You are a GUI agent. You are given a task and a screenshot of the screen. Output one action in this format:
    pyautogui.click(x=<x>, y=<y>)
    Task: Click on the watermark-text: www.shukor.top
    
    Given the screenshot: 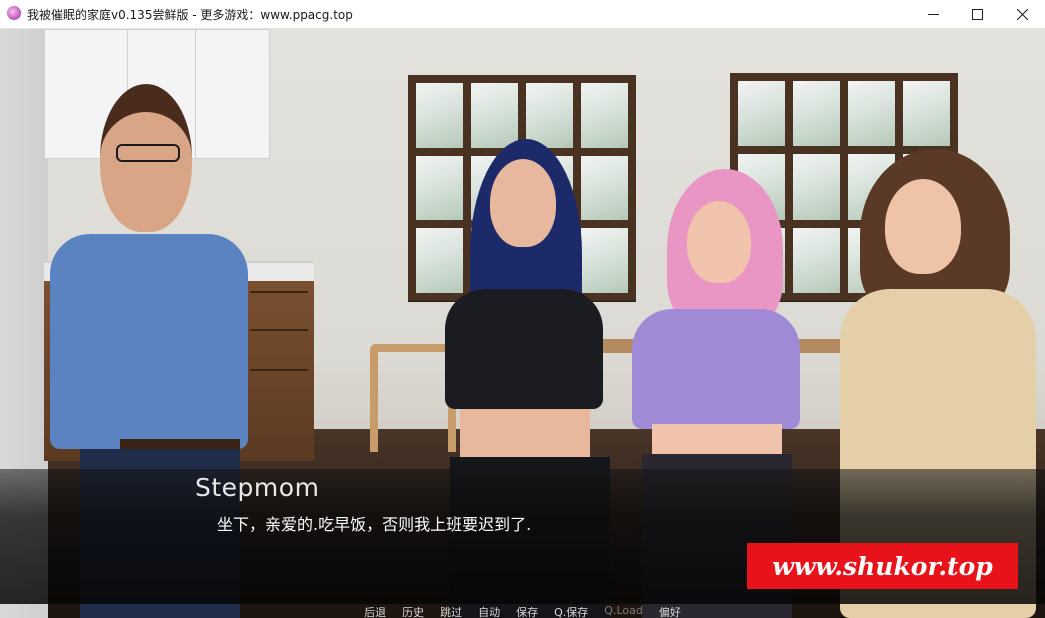 What is the action you would take?
    pyautogui.click(x=882, y=566)
    